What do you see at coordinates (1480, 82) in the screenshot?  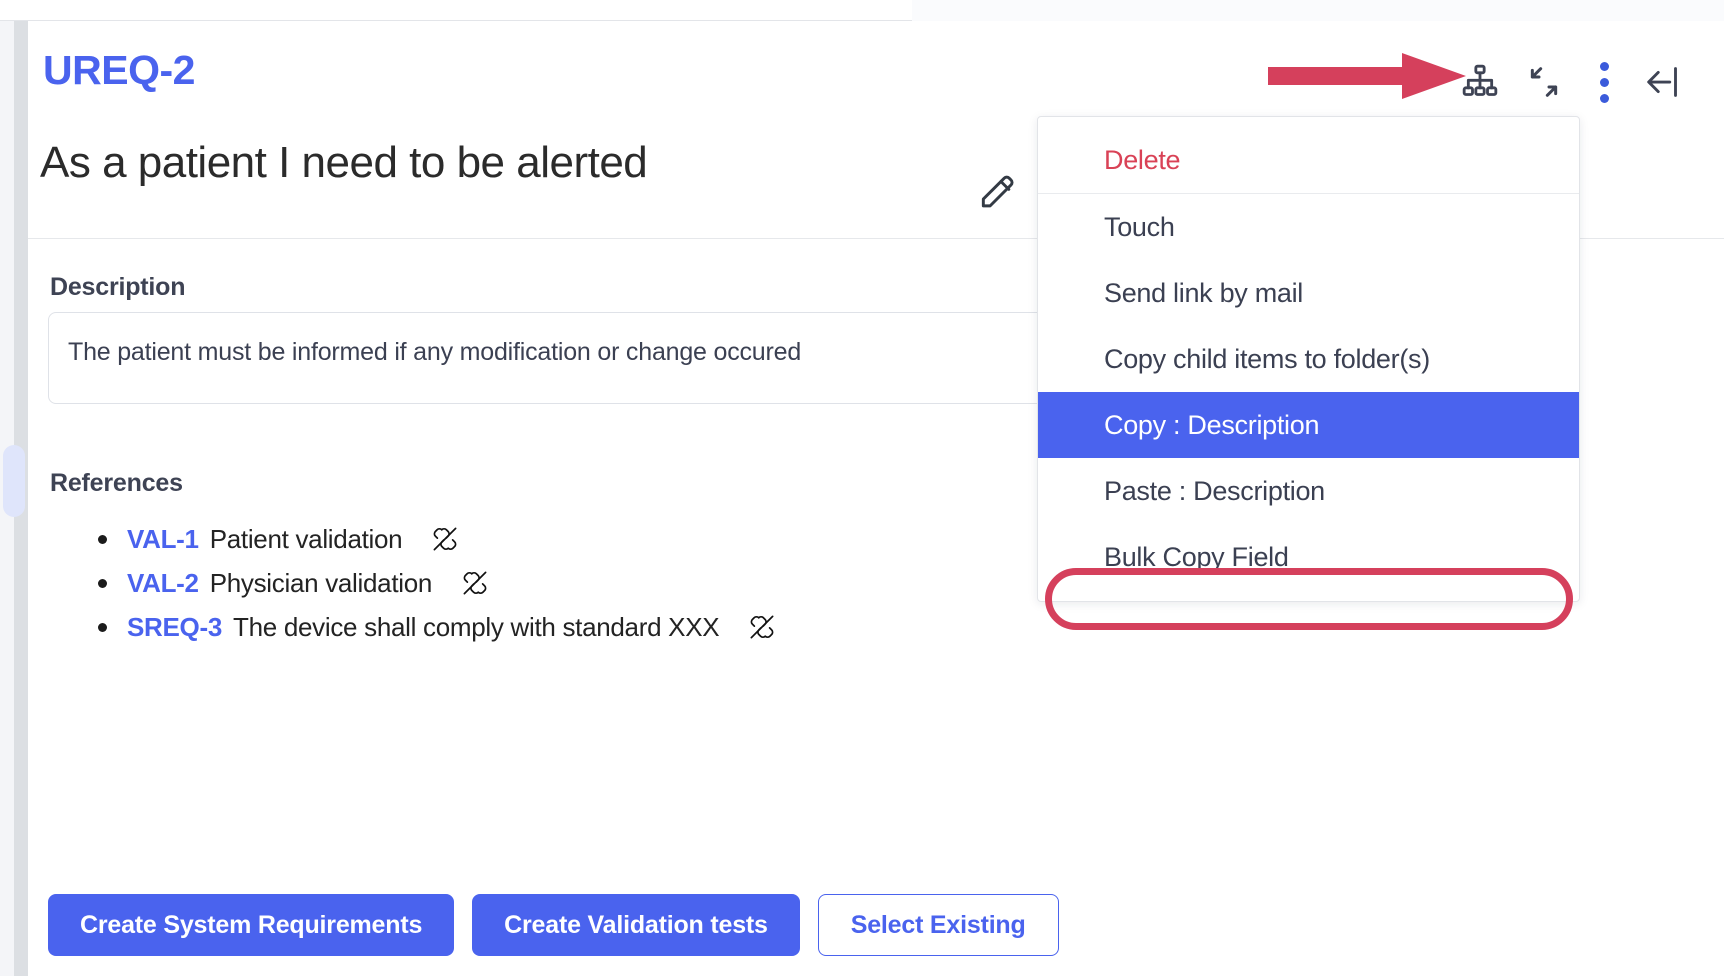 I see `hierarchy-icon` at bounding box center [1480, 82].